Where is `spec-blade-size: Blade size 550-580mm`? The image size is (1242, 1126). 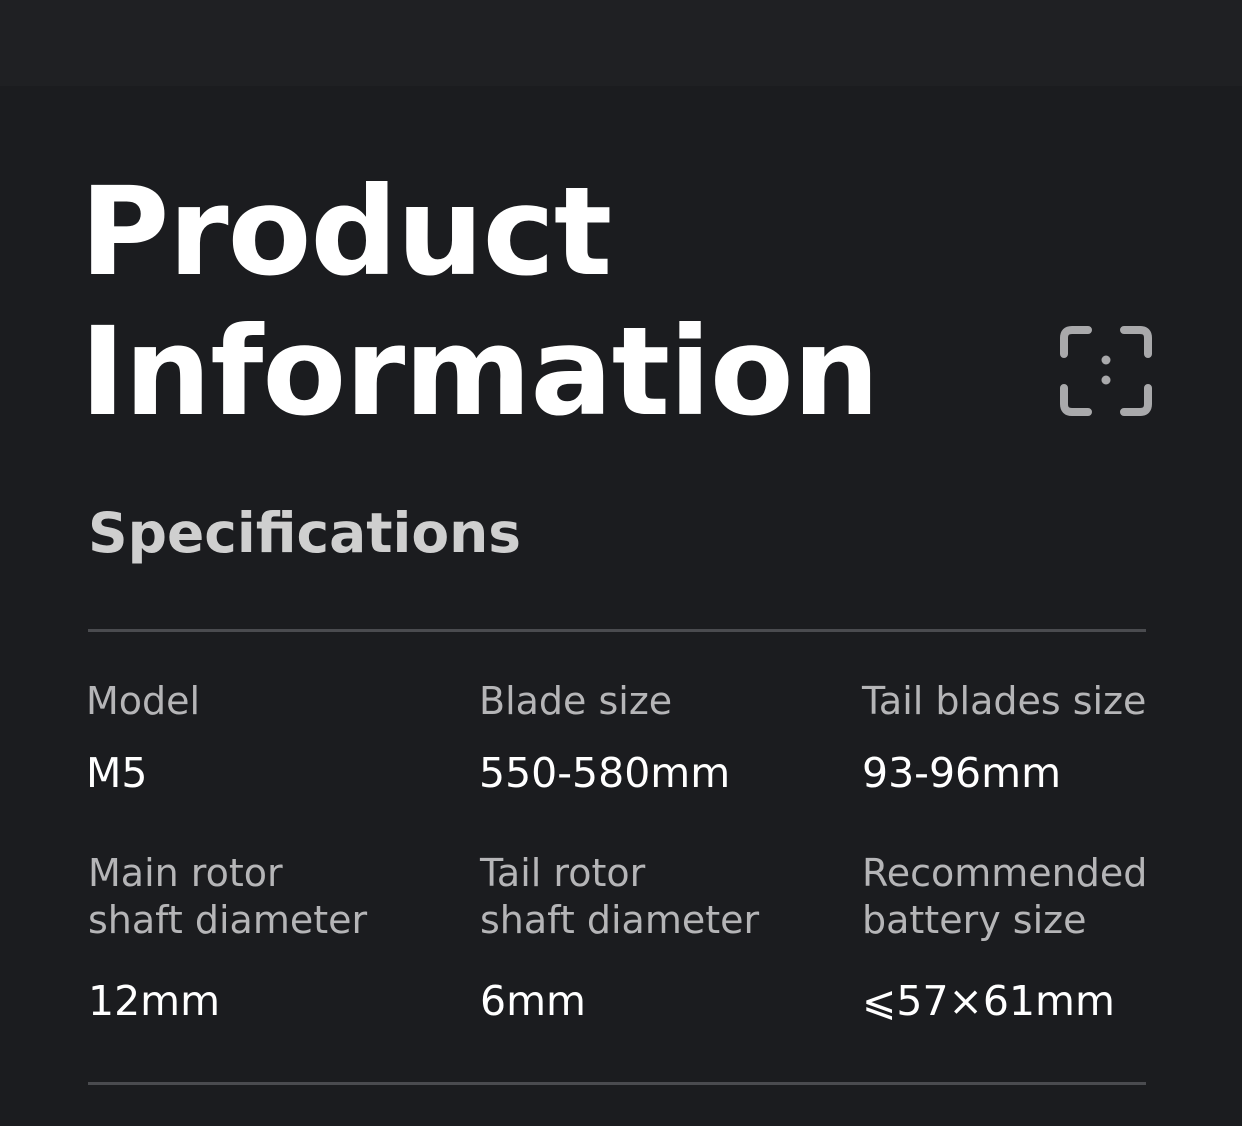 spec-blade-size: Blade size 550-580mm is located at coordinates (659, 739).